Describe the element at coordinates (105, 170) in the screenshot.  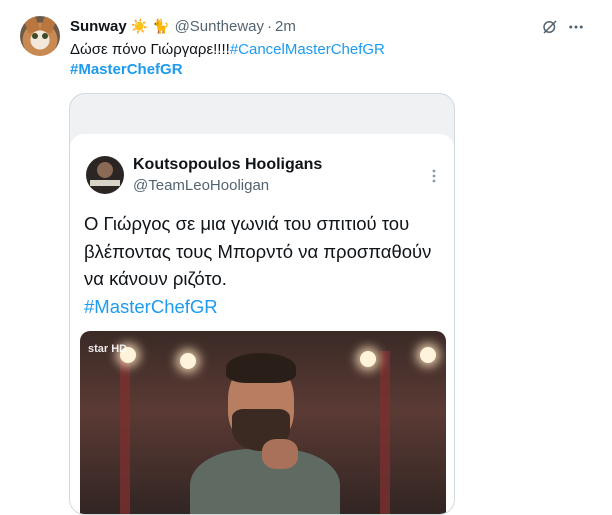
I see `quoted-avatar-face` at that location.